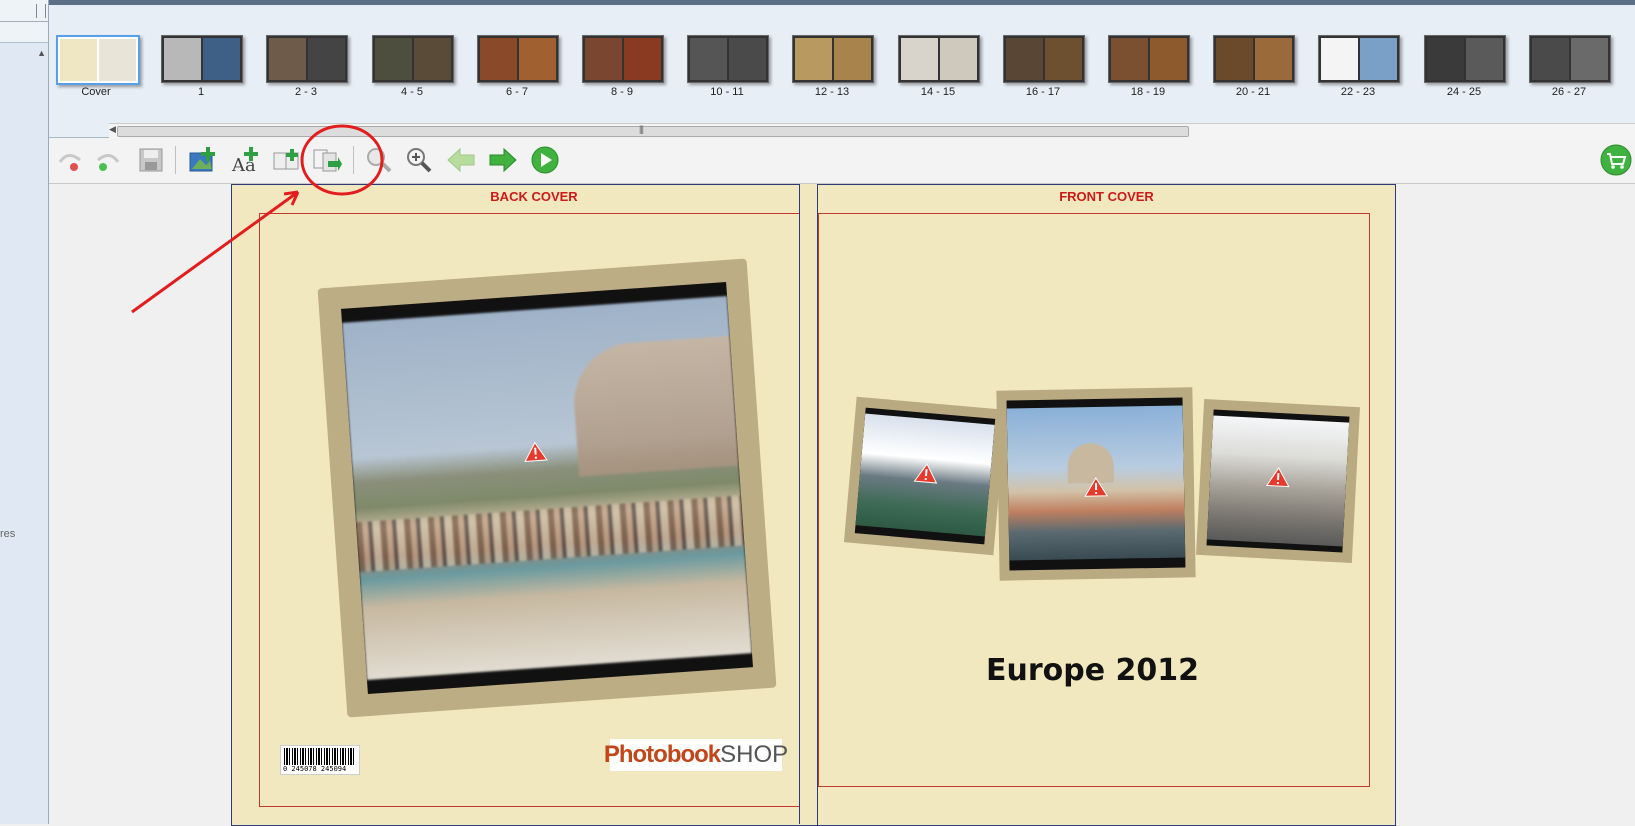 The height and width of the screenshot is (826, 1635). I want to click on logo-shop: SHOP, so click(754, 754).